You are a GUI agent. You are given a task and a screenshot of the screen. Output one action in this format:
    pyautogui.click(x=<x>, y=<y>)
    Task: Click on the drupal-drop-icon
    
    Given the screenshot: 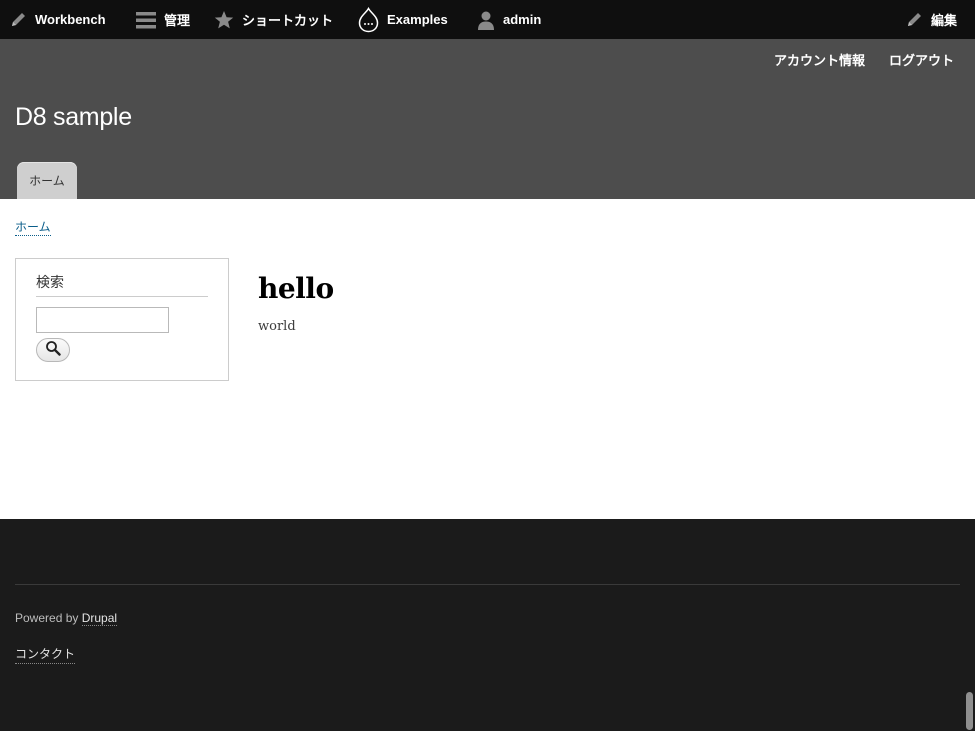 What is the action you would take?
    pyautogui.click(x=368, y=19)
    